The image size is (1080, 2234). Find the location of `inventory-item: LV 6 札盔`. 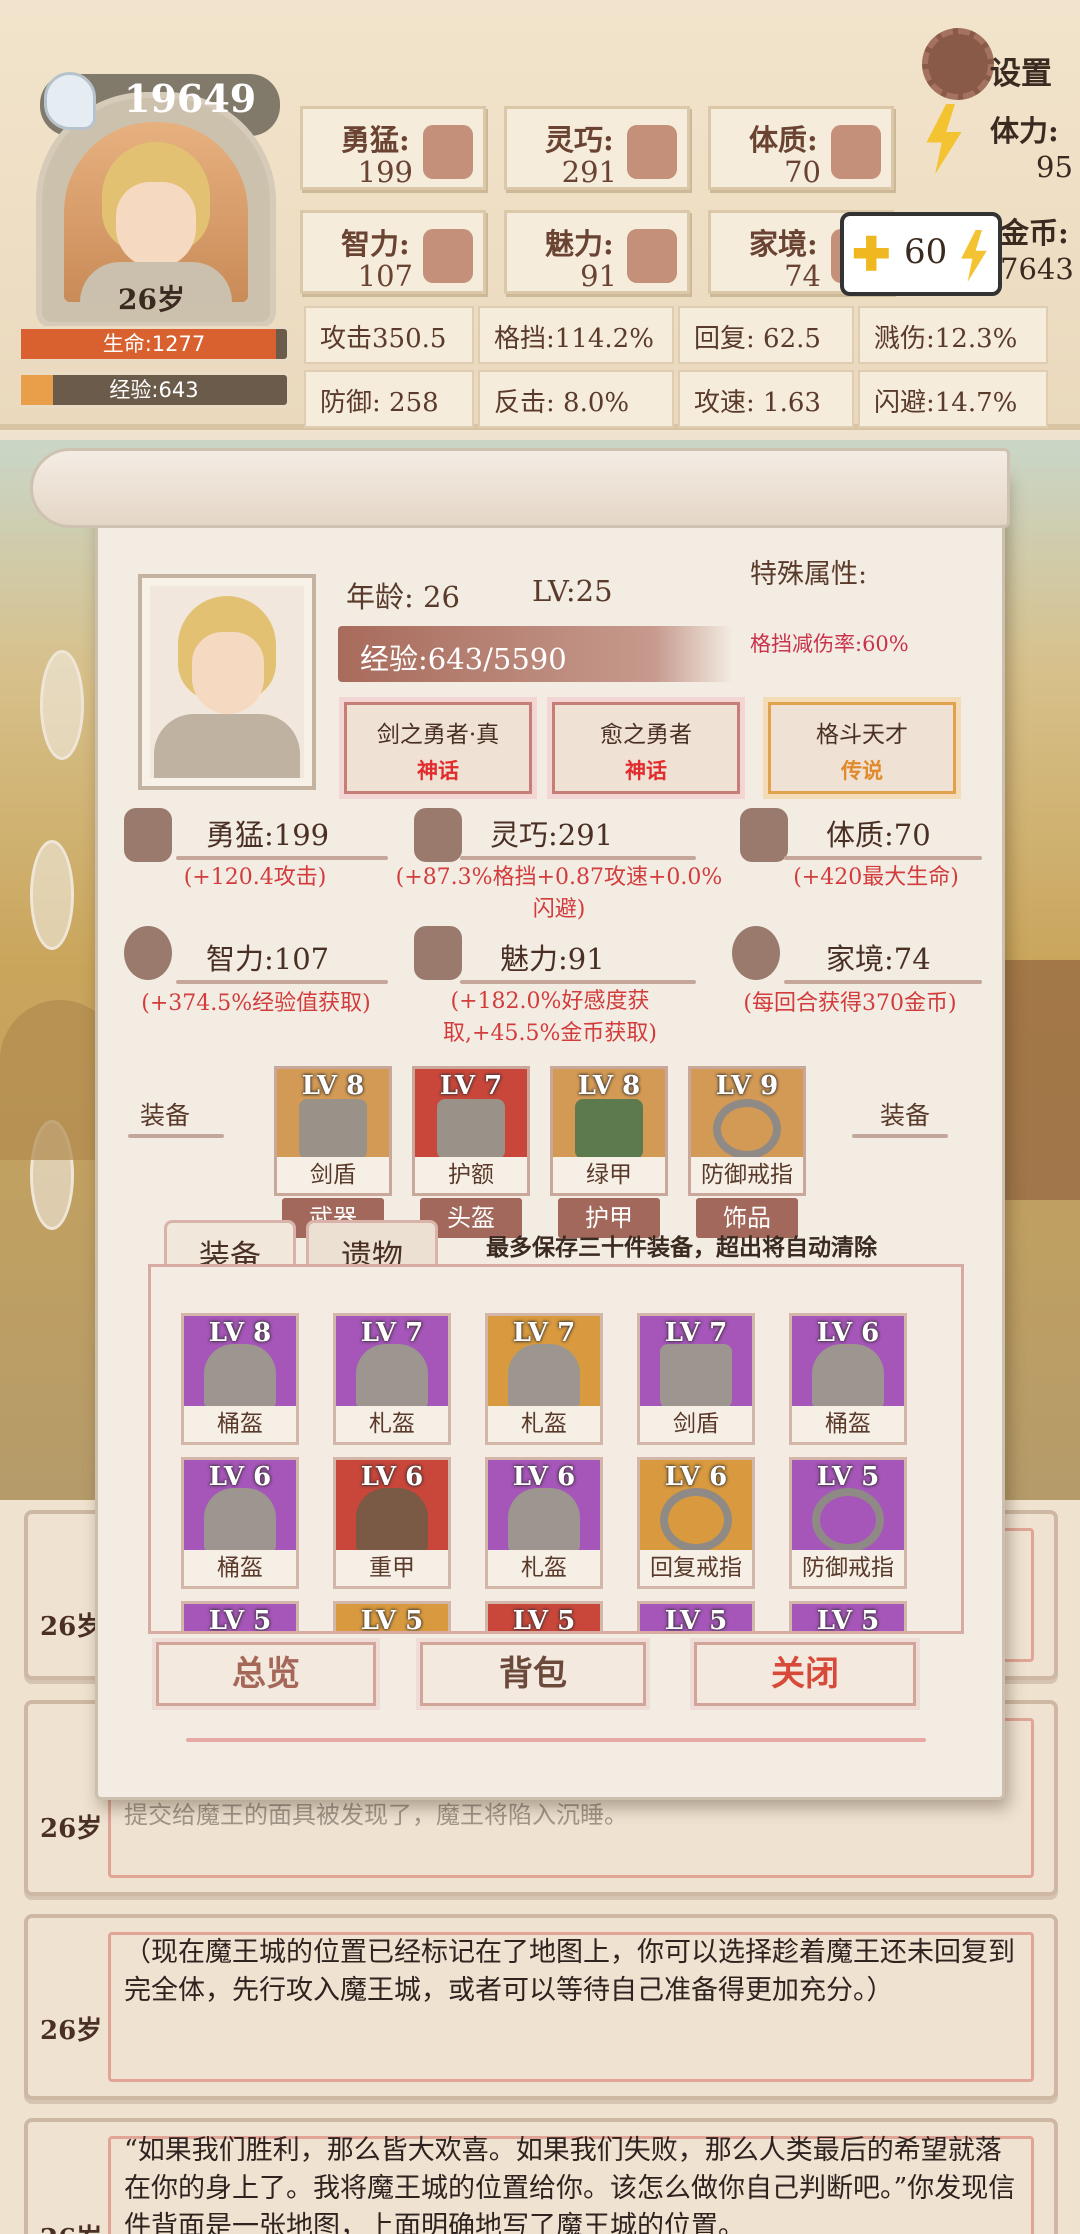

inventory-item: LV 6 札盔 is located at coordinates (544, 1523).